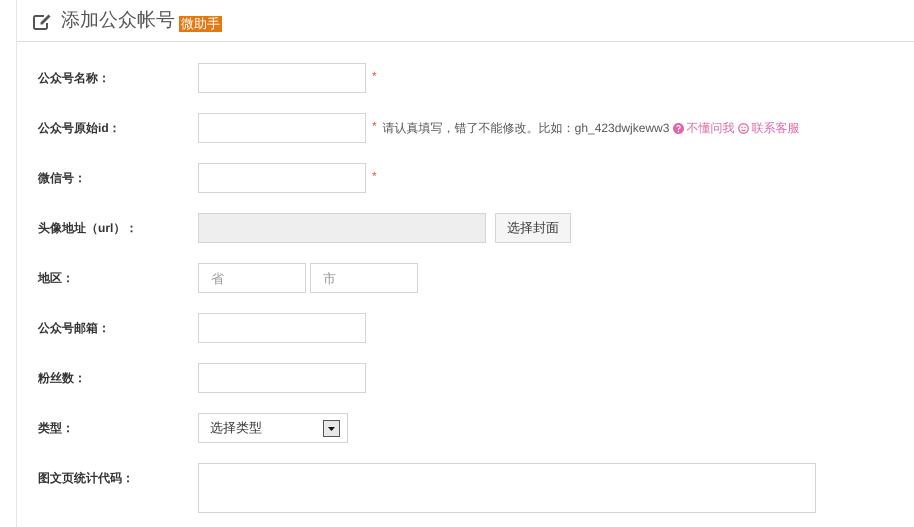 This screenshot has height=527, width=914. I want to click on edit-icon, so click(42, 21).